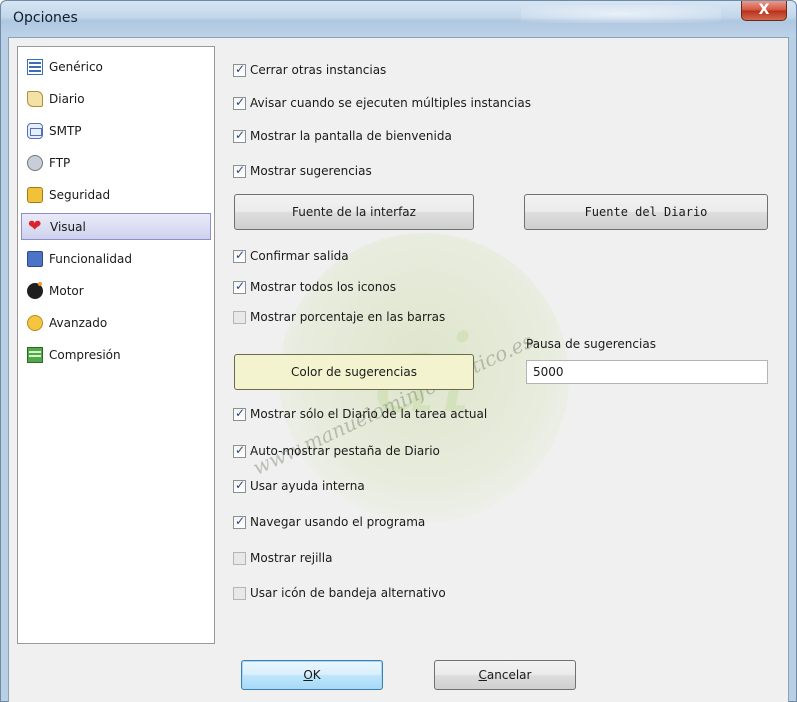 Image resolution: width=797 pixels, height=702 pixels. What do you see at coordinates (311, 171) in the screenshot?
I see `checkbox-label: Mostrar sugerencias` at bounding box center [311, 171].